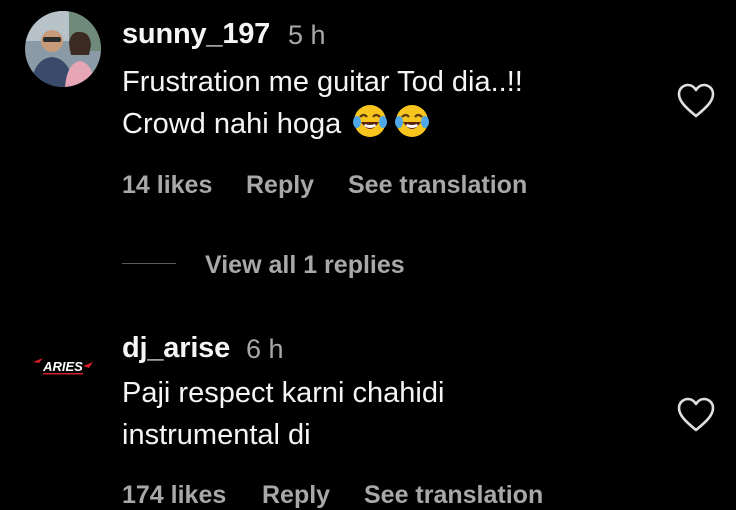 The width and height of the screenshot is (736, 510). What do you see at coordinates (280, 185) in the screenshot?
I see `reply-button: Reply` at bounding box center [280, 185].